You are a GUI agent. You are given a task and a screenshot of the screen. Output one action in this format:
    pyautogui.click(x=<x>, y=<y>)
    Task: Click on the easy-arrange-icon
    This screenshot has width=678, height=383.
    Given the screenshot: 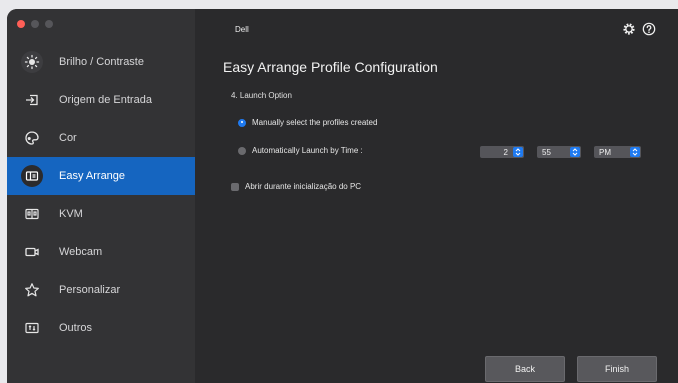 What is the action you would take?
    pyautogui.click(x=32, y=176)
    